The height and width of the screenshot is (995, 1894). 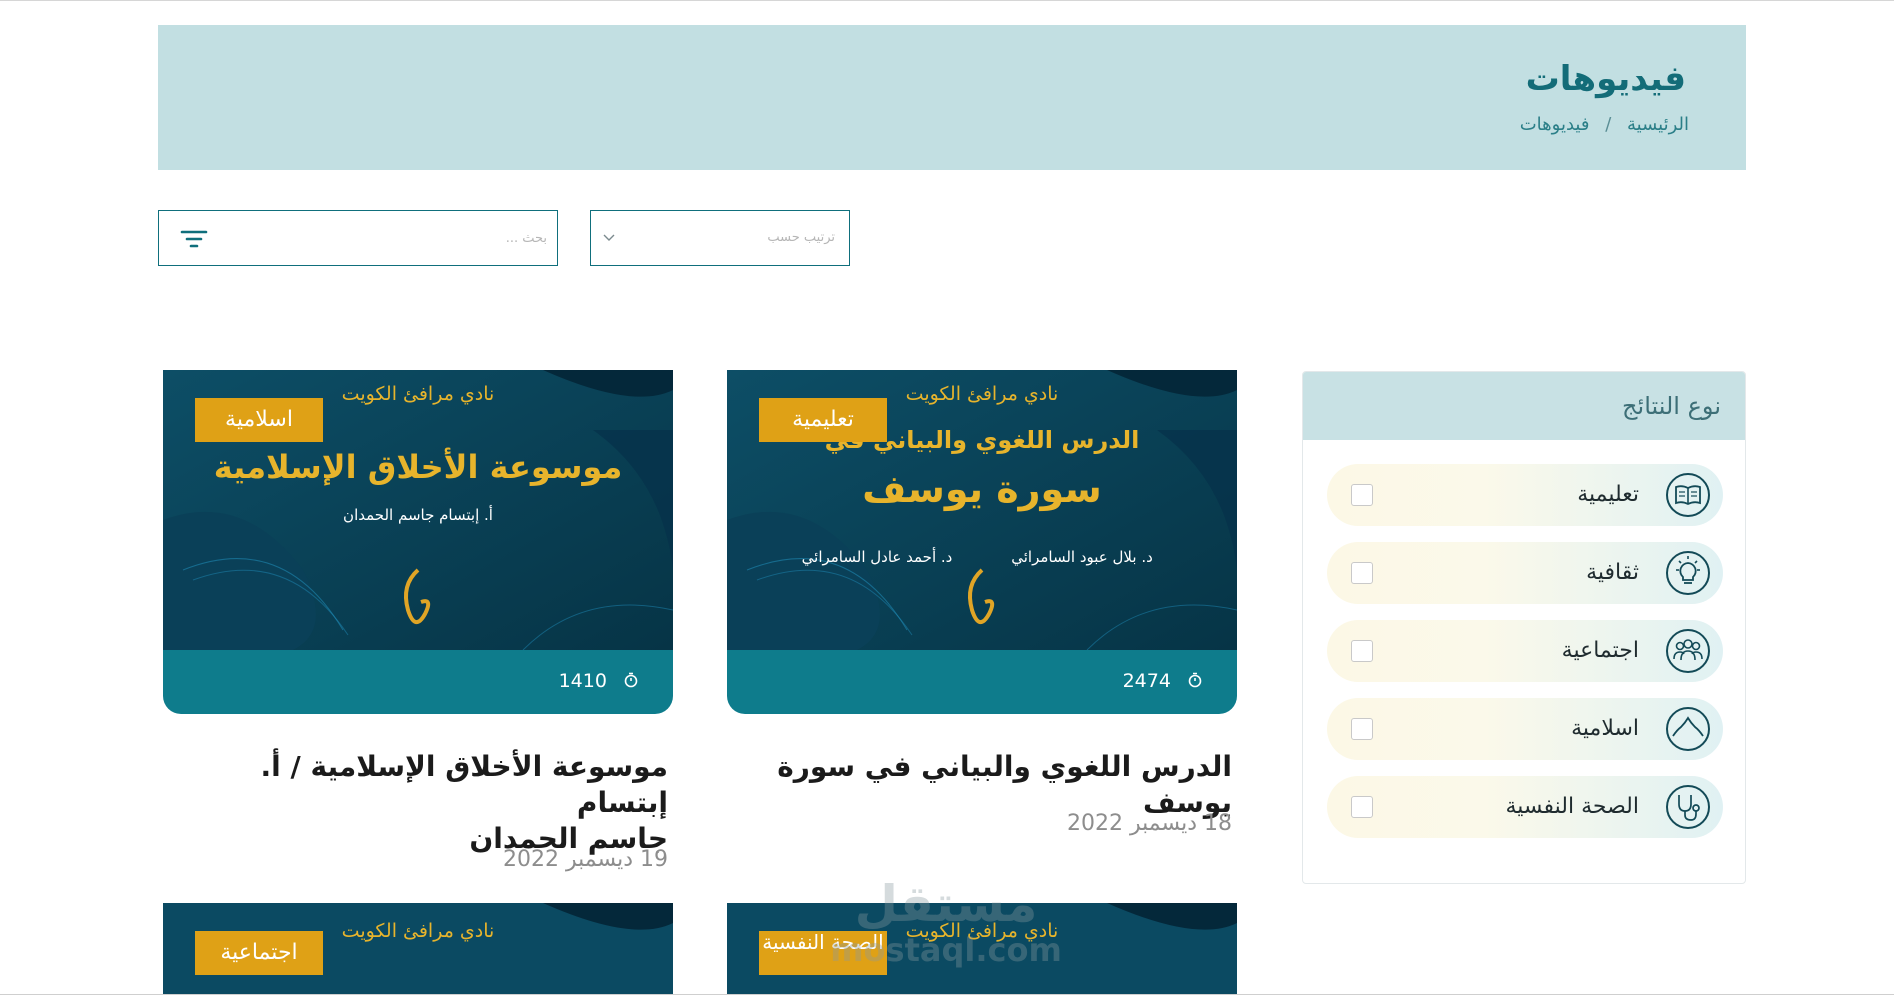 I want to click on video-date: 19 ديسمبر 2022, so click(x=585, y=859).